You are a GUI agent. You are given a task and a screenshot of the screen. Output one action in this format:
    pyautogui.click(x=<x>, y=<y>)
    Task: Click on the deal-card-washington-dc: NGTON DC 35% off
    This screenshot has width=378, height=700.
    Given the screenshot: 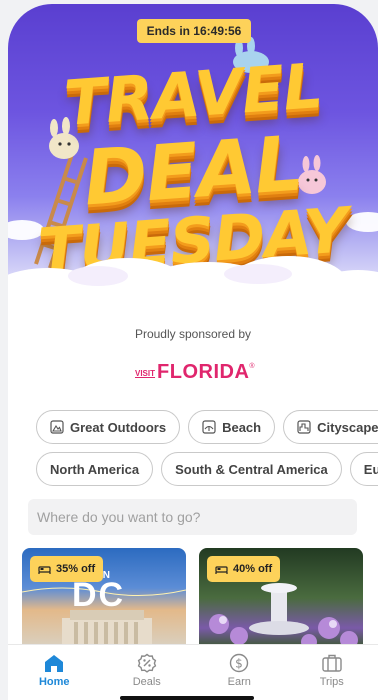 What is the action you would take?
    pyautogui.click(x=104, y=598)
    